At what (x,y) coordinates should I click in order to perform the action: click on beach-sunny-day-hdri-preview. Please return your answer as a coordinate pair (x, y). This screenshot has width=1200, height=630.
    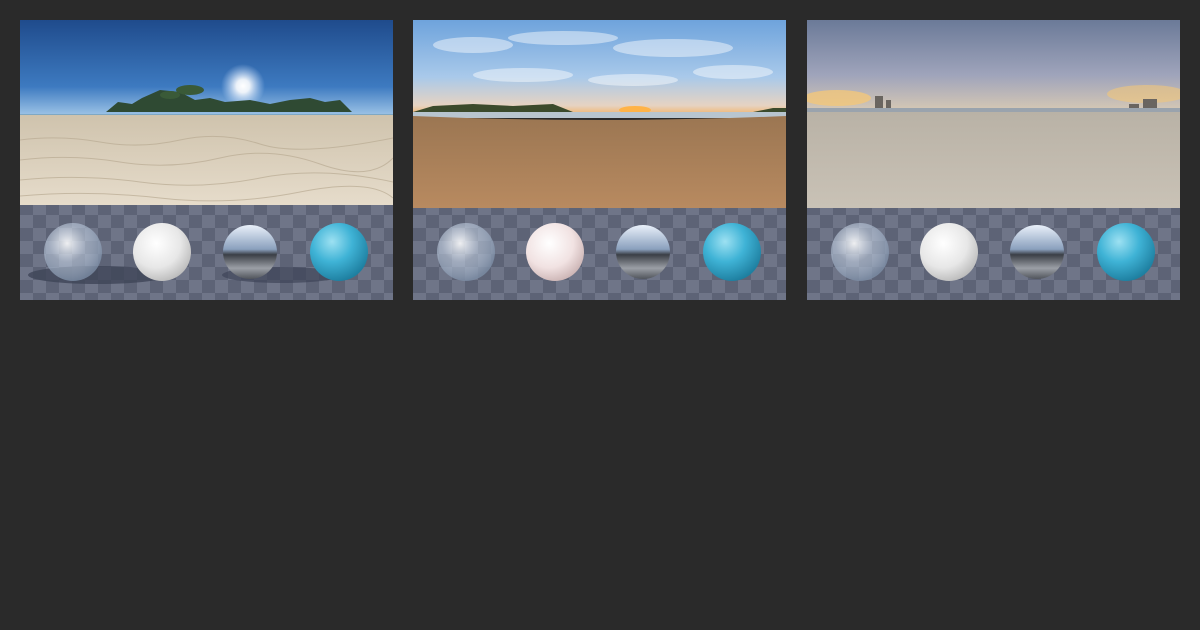
    Looking at the image, I should click on (206, 160).